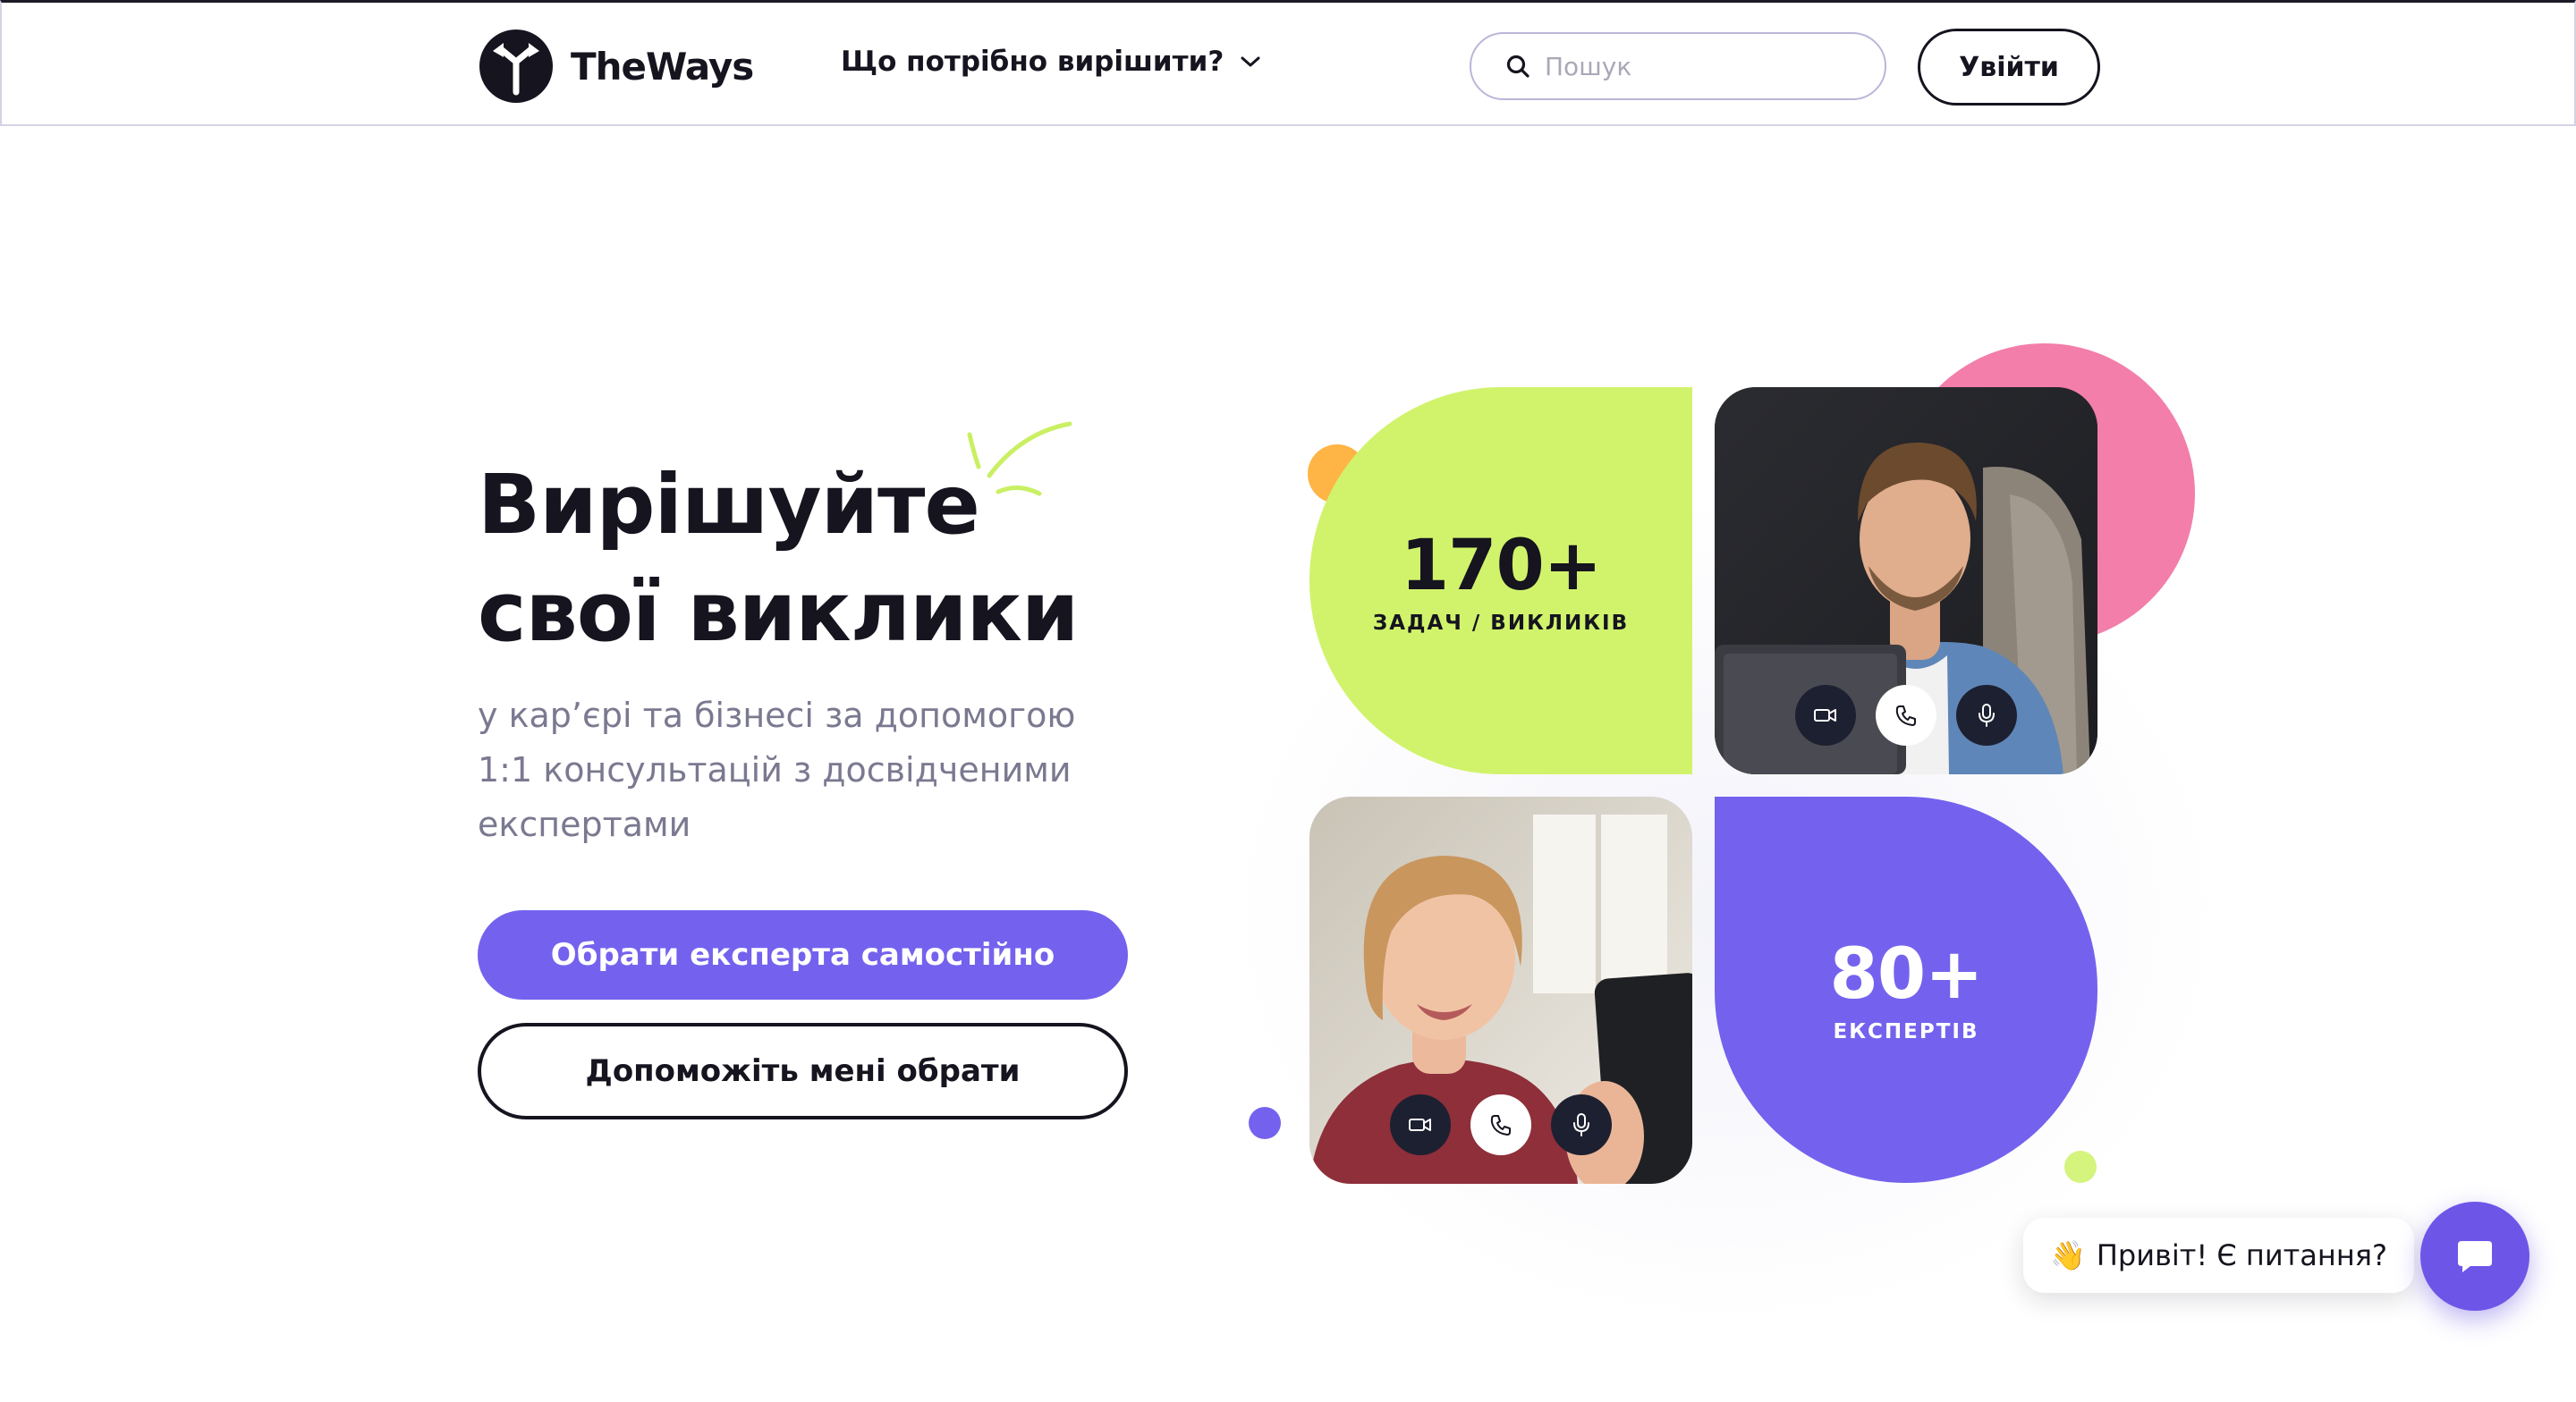 The image size is (2576, 1402). Describe the element at coordinates (1265, 1123) in the screenshot. I see `decor-dot-purple` at that location.